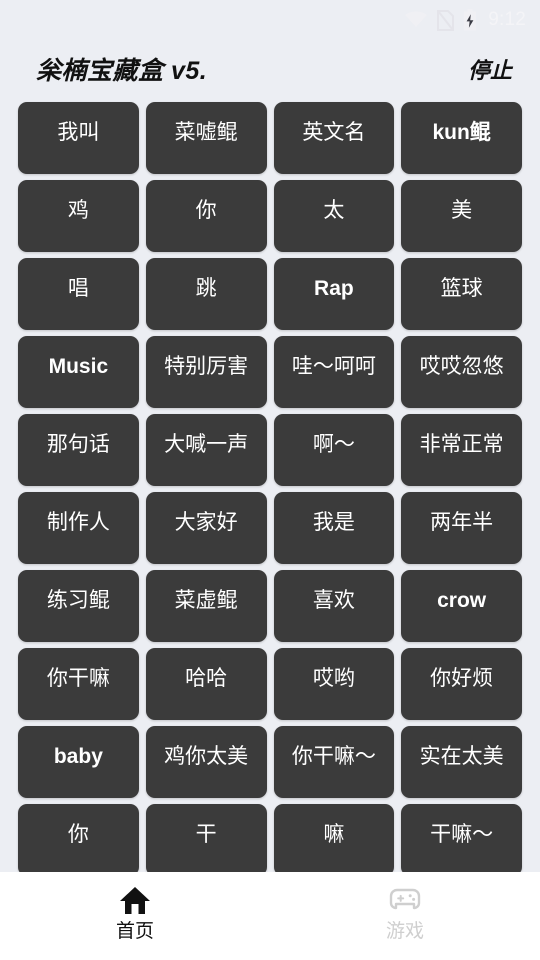 The image size is (540, 960). I want to click on sound-chip: 哈哈, so click(206, 684).